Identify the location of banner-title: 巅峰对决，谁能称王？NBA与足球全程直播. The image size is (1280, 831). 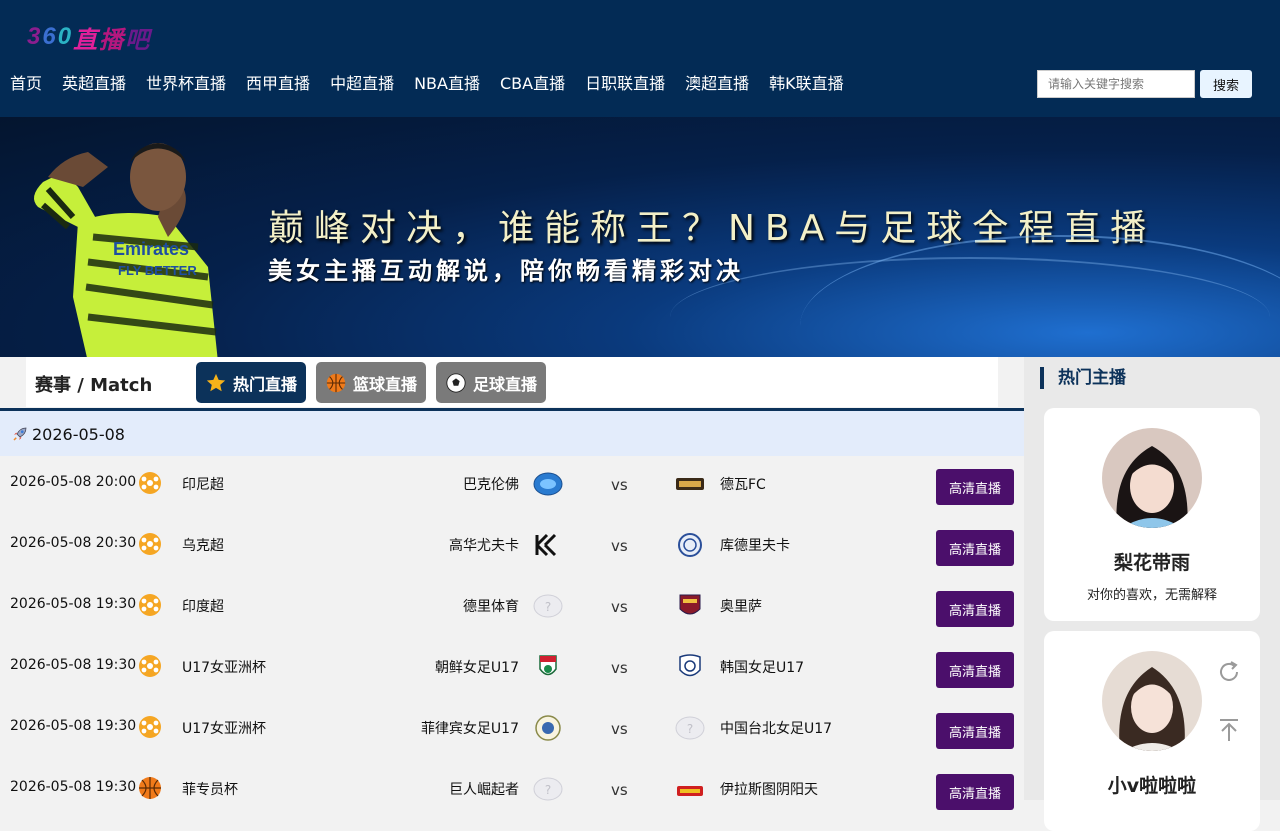
(712, 228).